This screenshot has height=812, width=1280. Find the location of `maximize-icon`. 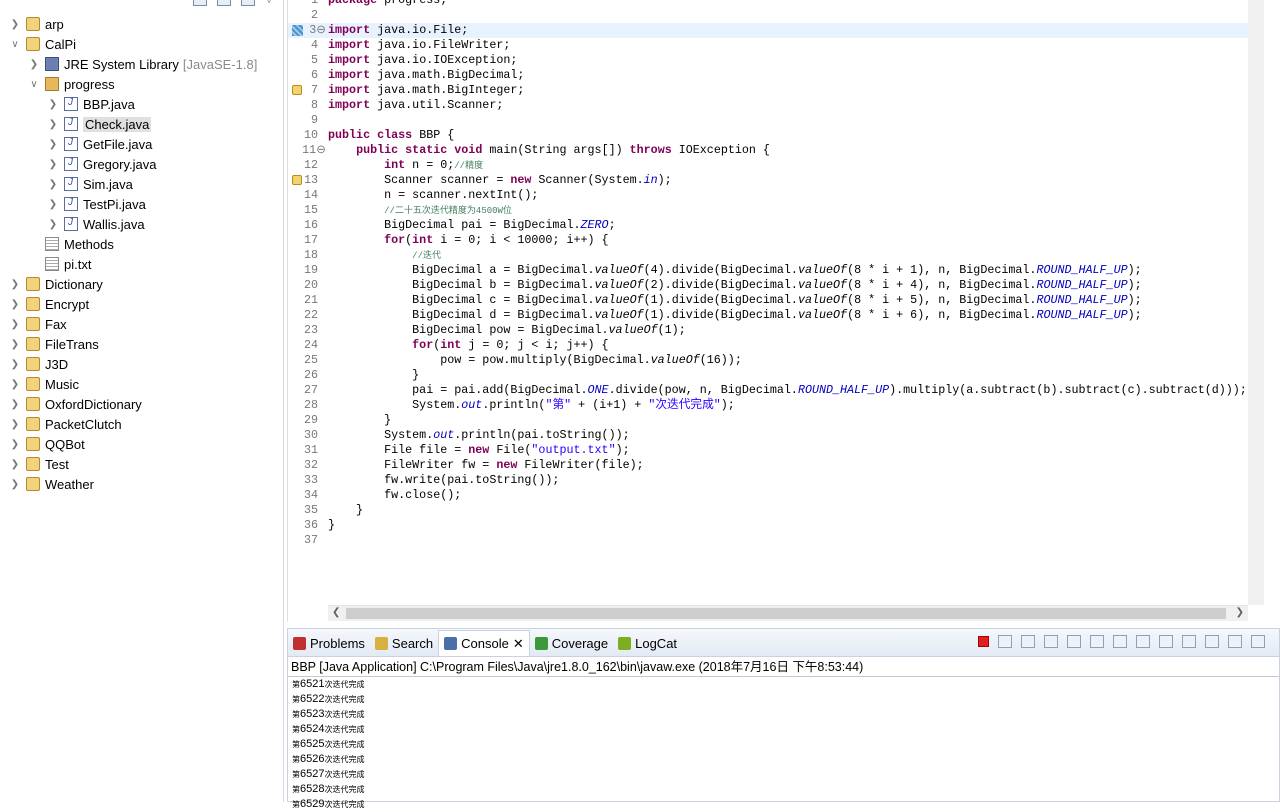

maximize-icon is located at coordinates (1258, 641).